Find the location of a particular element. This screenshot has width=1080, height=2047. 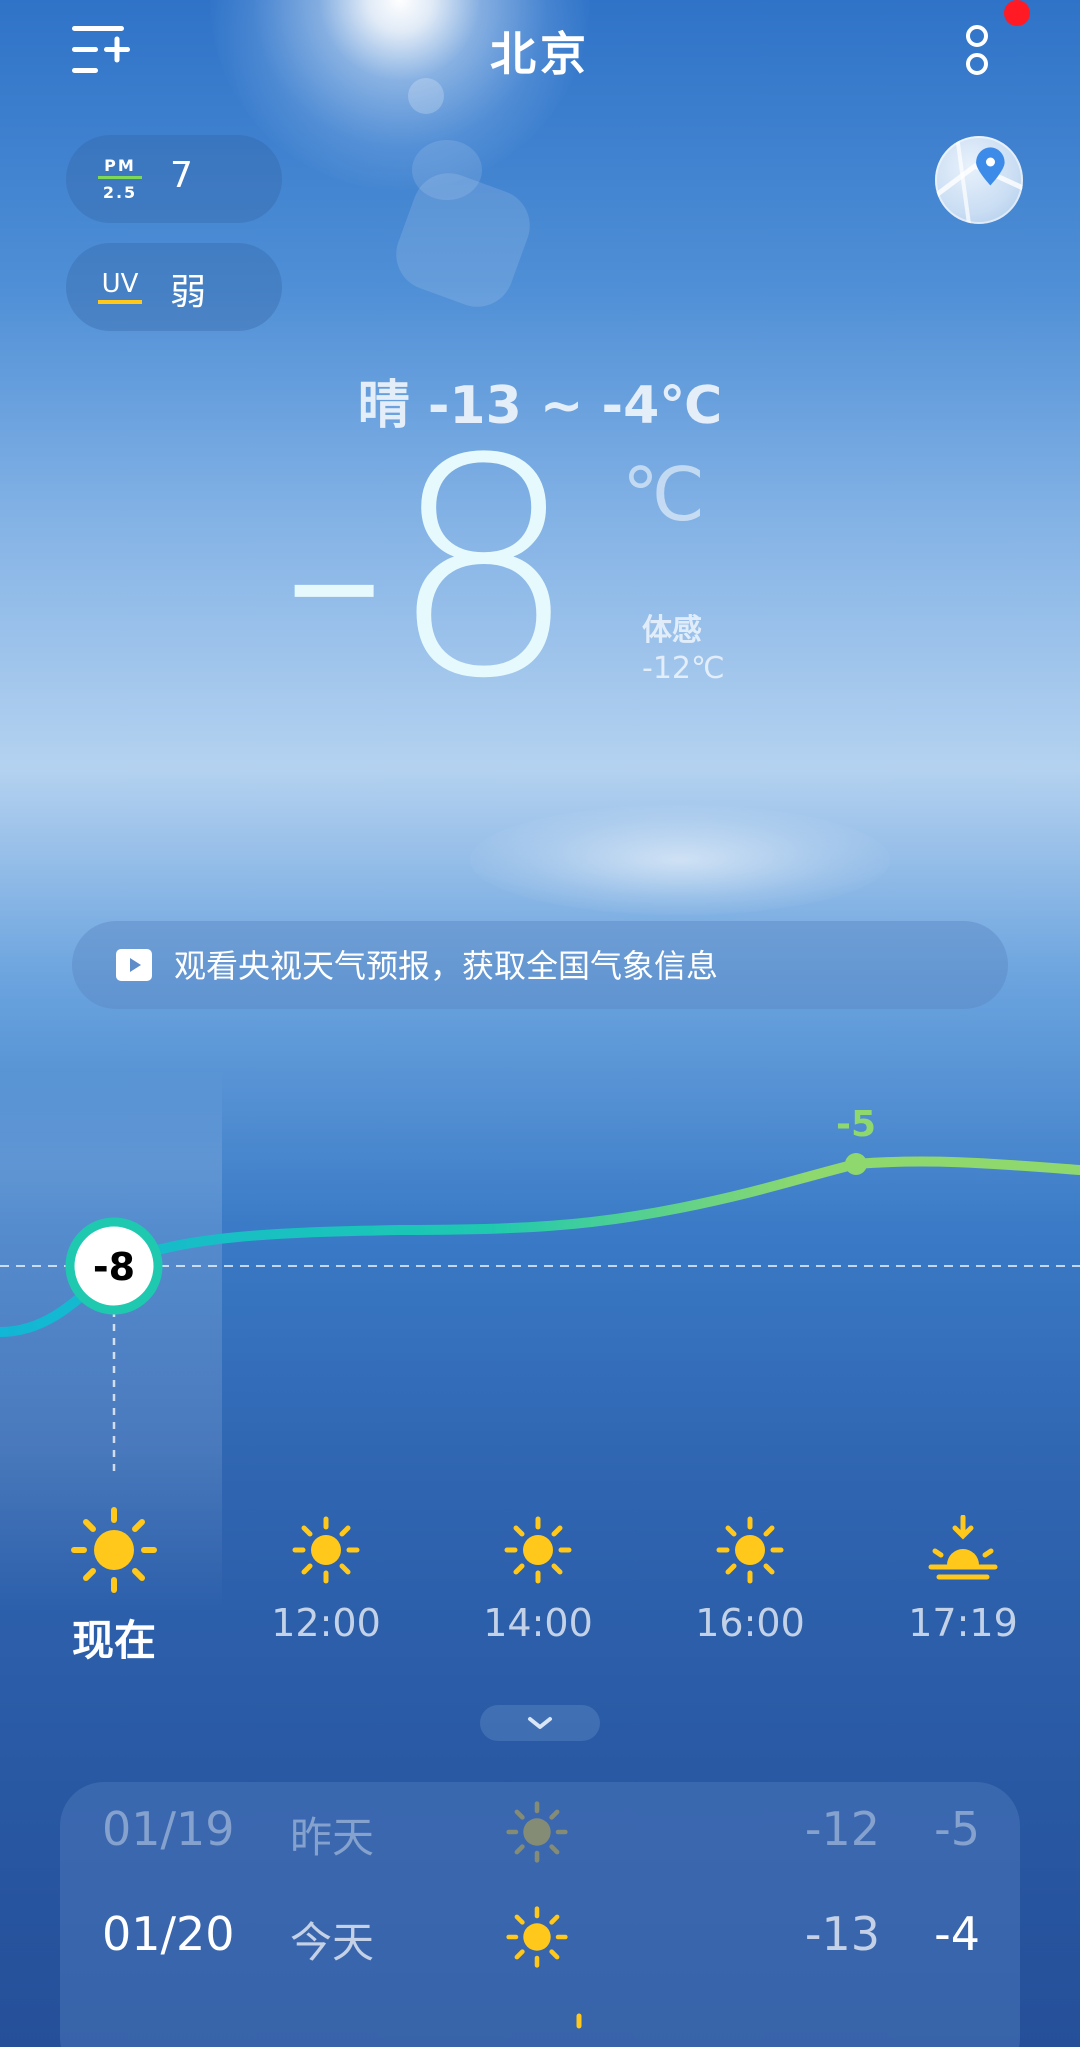

map-location-icon is located at coordinates (979, 180).